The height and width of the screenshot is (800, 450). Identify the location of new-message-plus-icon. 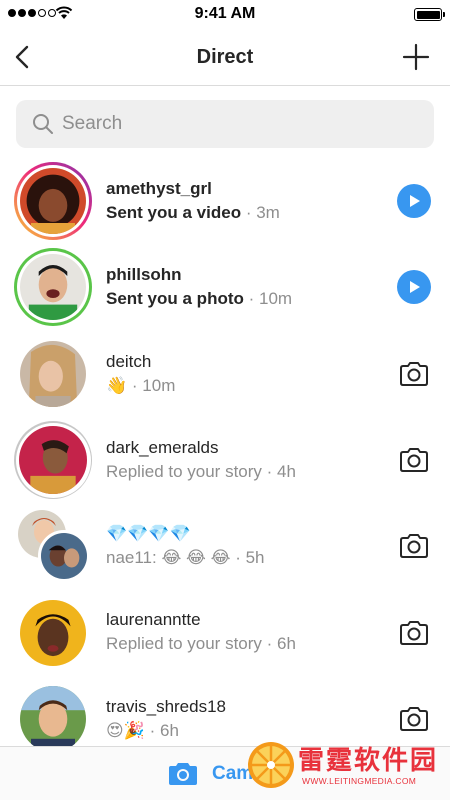
(416, 57).